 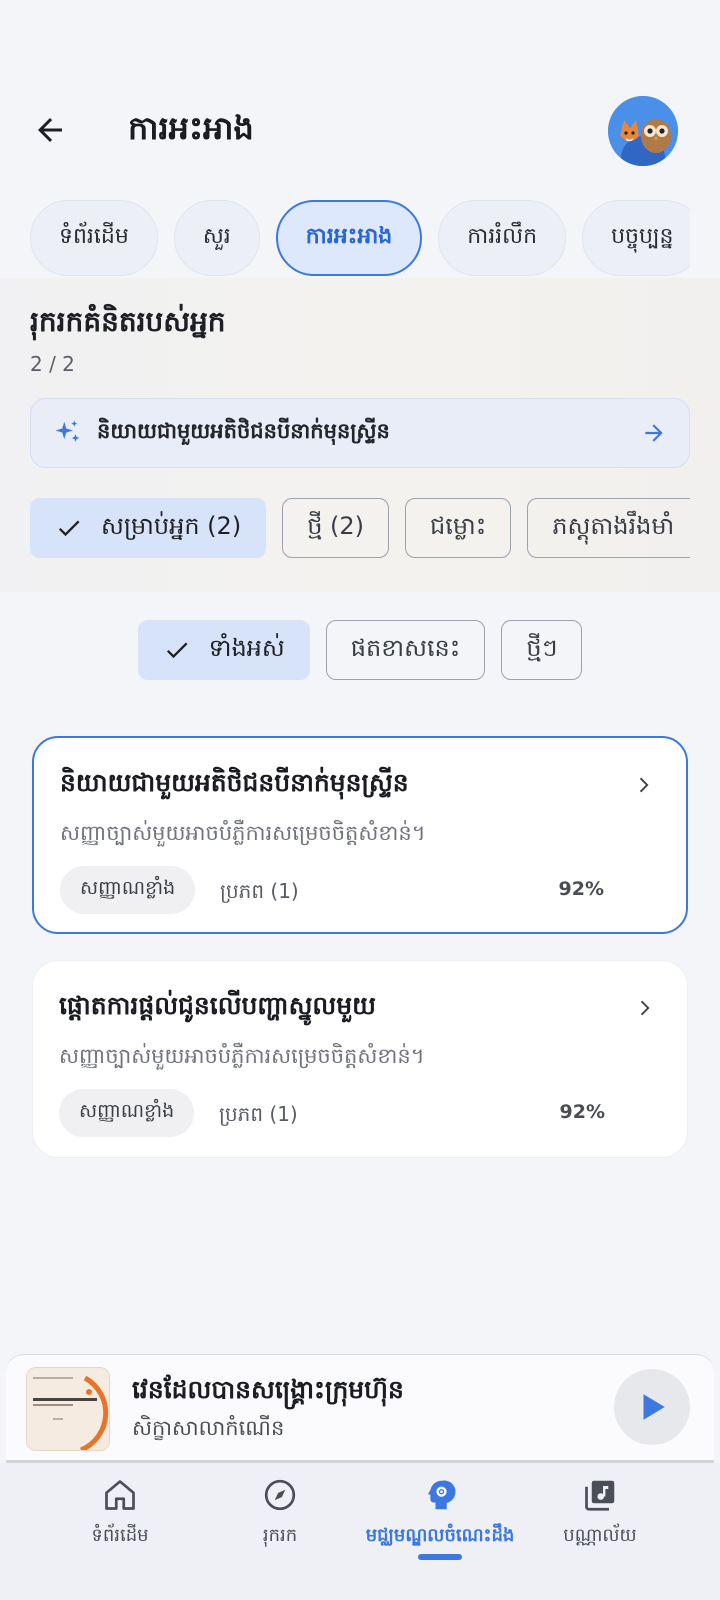 I want to click on nav-label: រុករក, so click(x=280, y=1535).